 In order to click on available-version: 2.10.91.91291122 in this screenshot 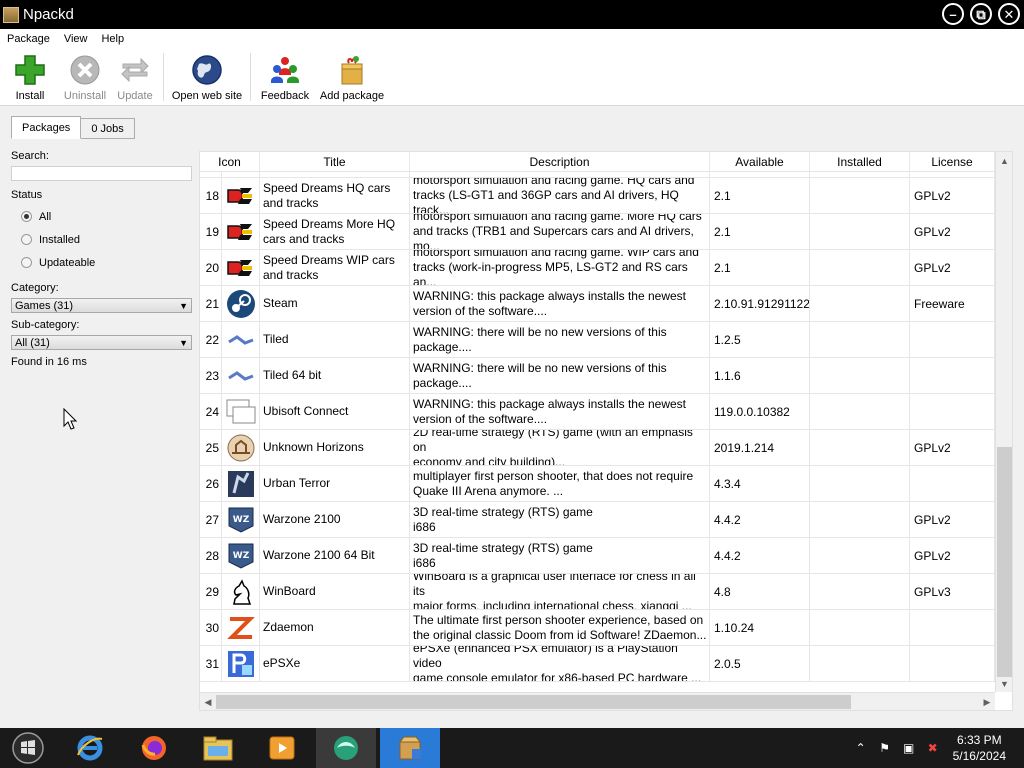, I will do `click(760, 303)`.